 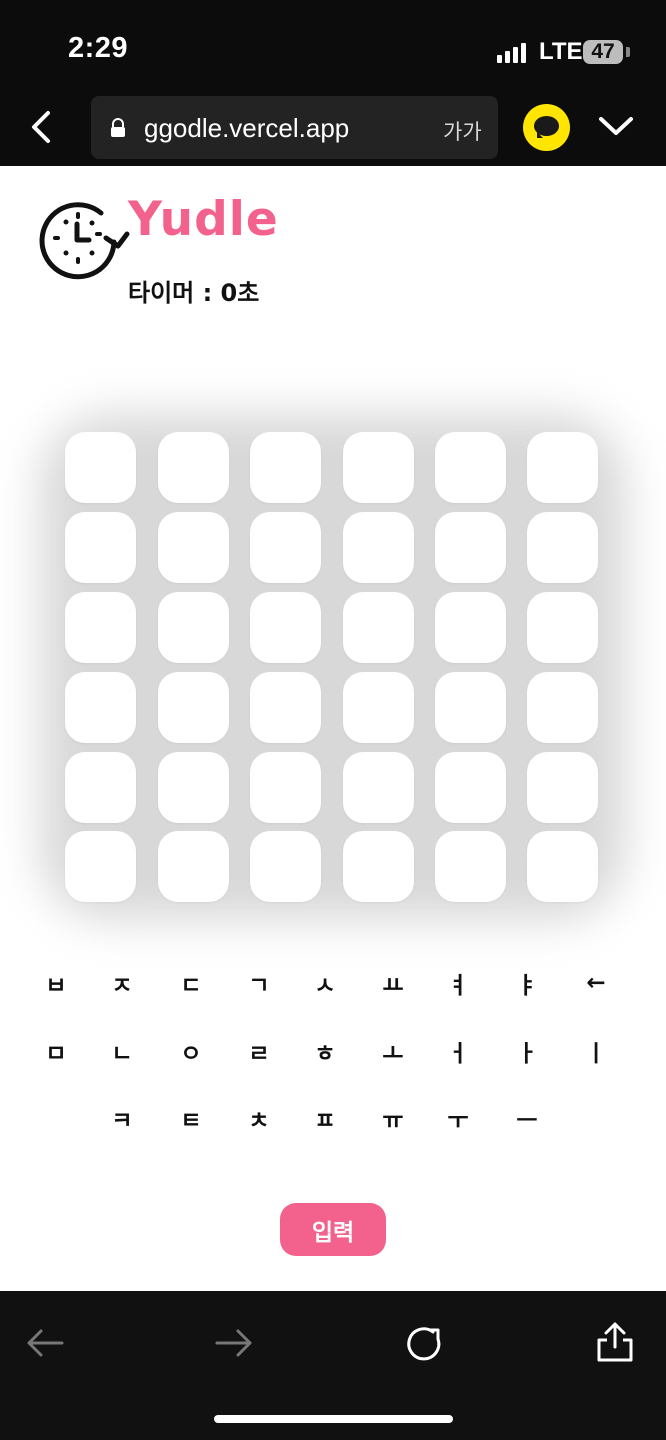 What do you see at coordinates (191, 1118) in the screenshot?
I see `keyboard-key: ㅌ` at bounding box center [191, 1118].